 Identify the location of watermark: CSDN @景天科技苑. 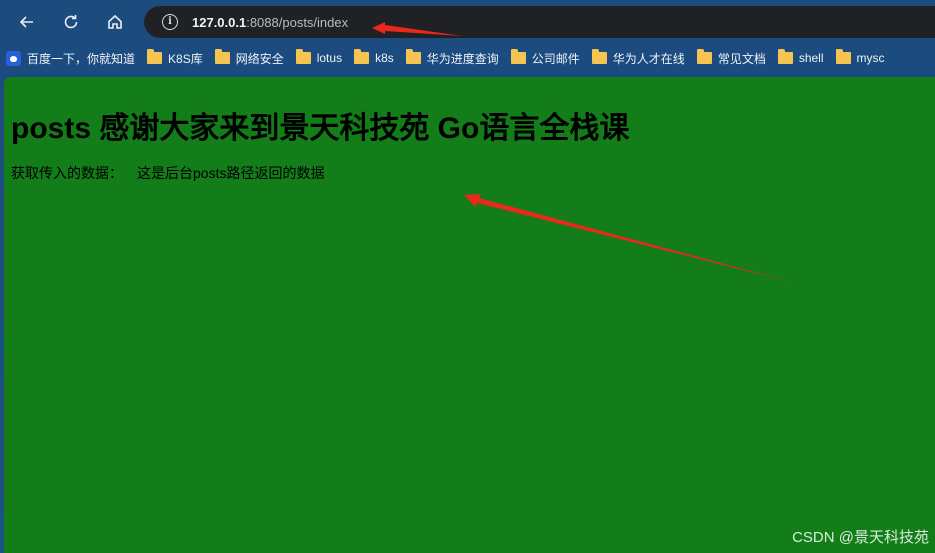
(860, 537).